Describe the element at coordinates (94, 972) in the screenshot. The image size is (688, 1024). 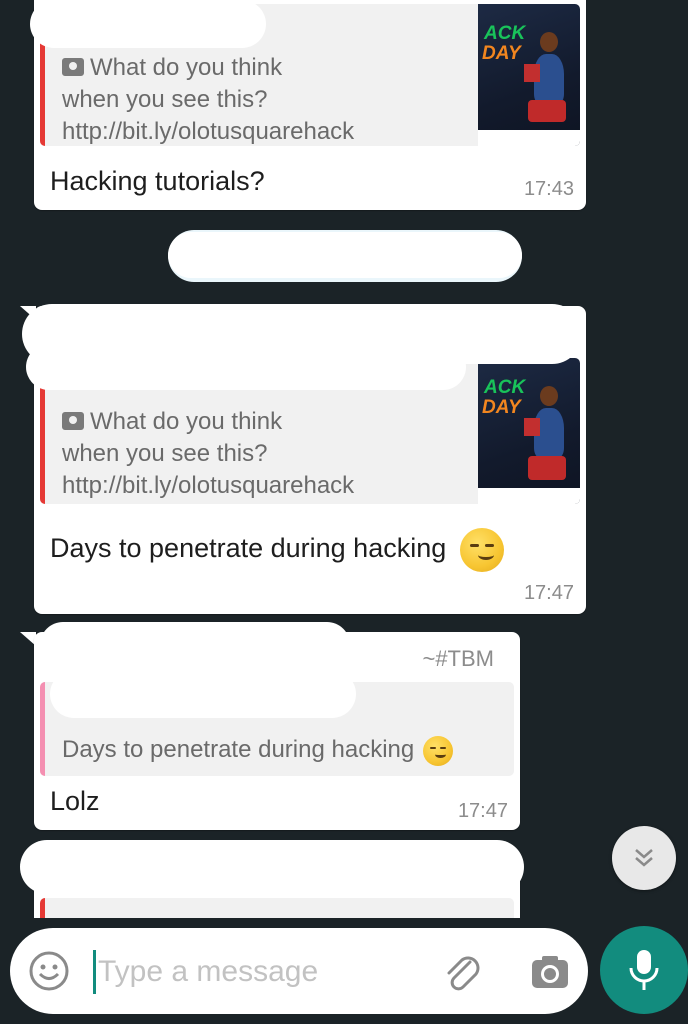
I see `text-caret` at that location.